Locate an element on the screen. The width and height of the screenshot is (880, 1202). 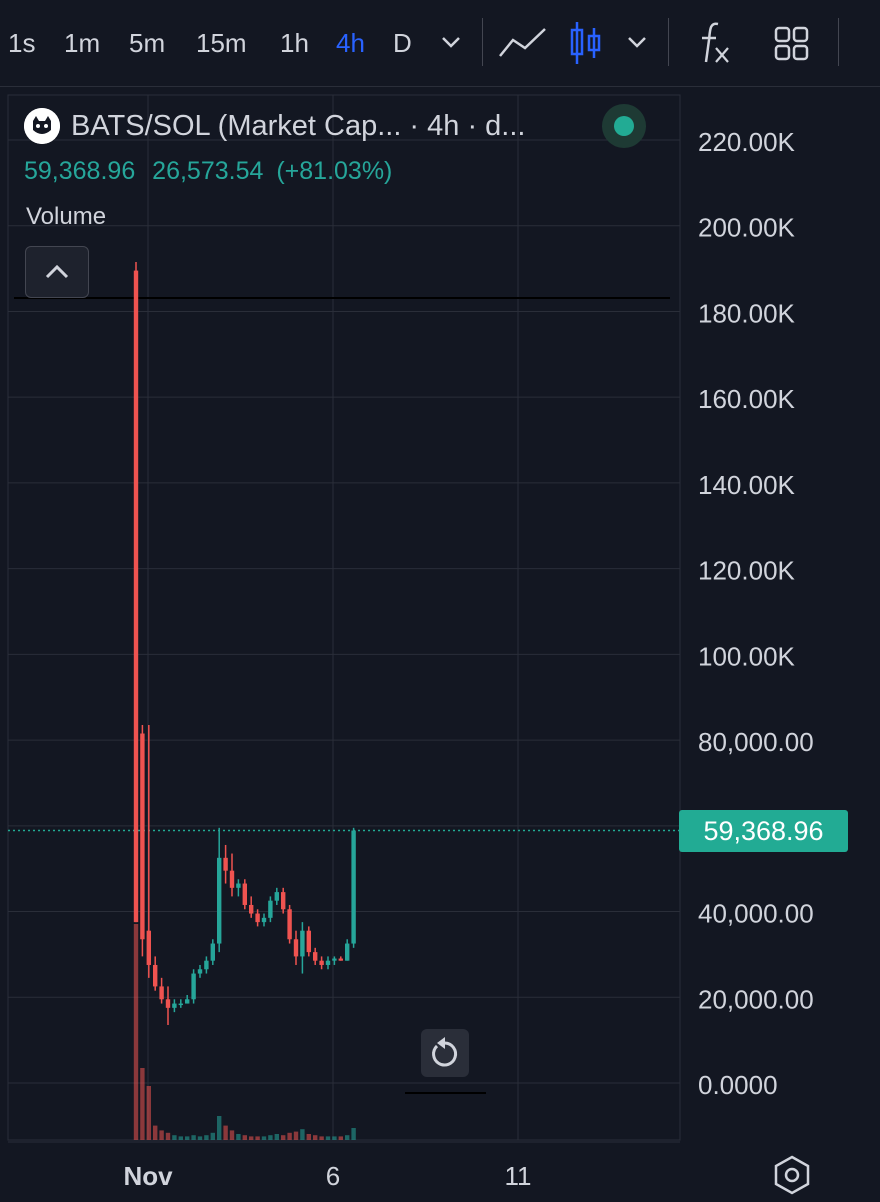
legend-change-pct: (+81.03%) is located at coordinates (334, 171).